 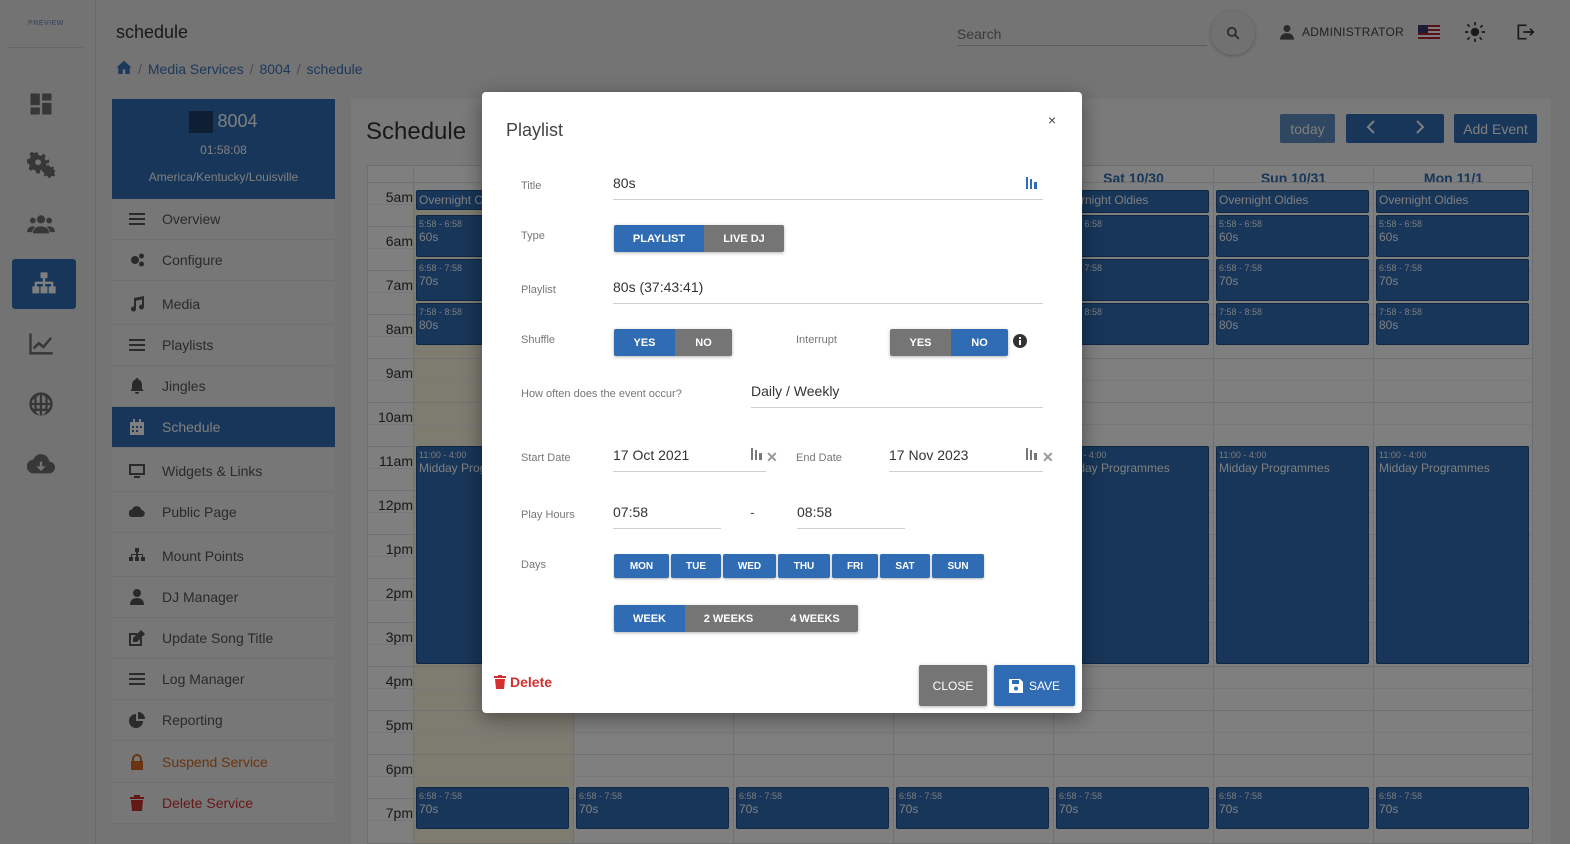 I want to click on occurrence-select: Daily / Weekly, so click(x=897, y=395).